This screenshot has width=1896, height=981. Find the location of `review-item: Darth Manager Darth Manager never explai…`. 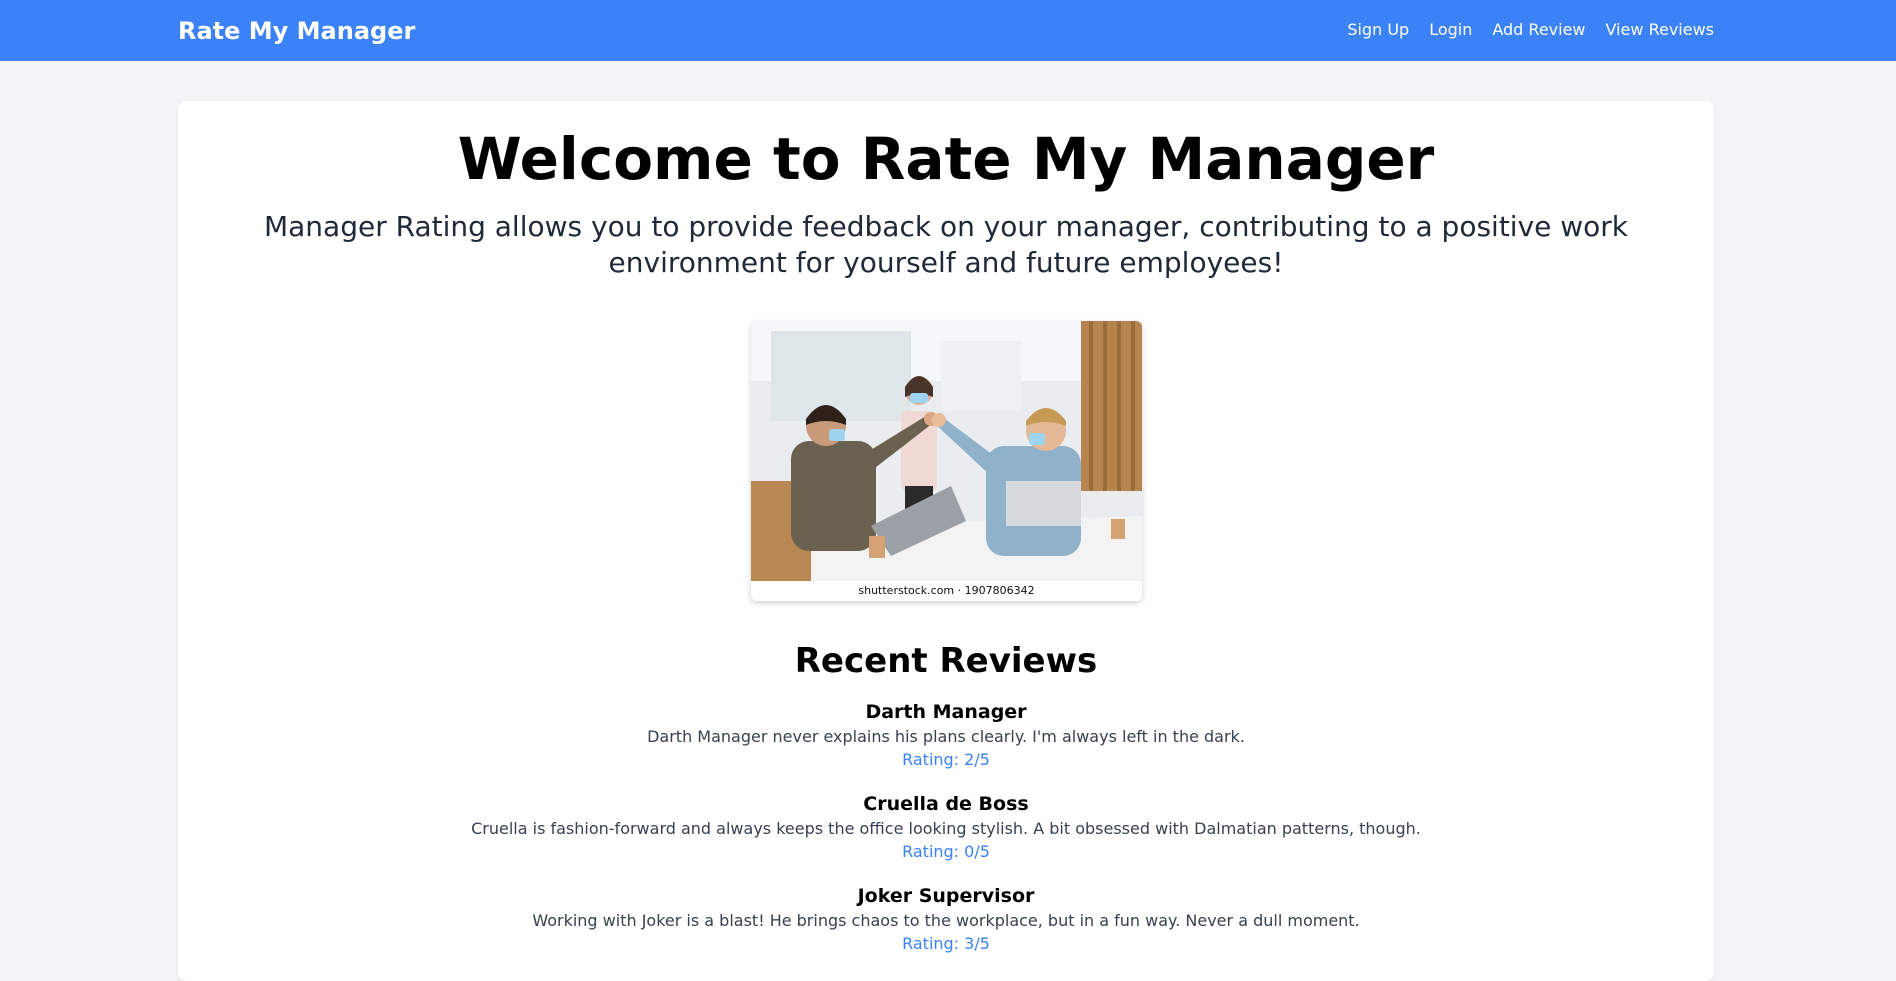

review-item: Darth Manager Darth Manager never explai… is located at coordinates (946, 735).